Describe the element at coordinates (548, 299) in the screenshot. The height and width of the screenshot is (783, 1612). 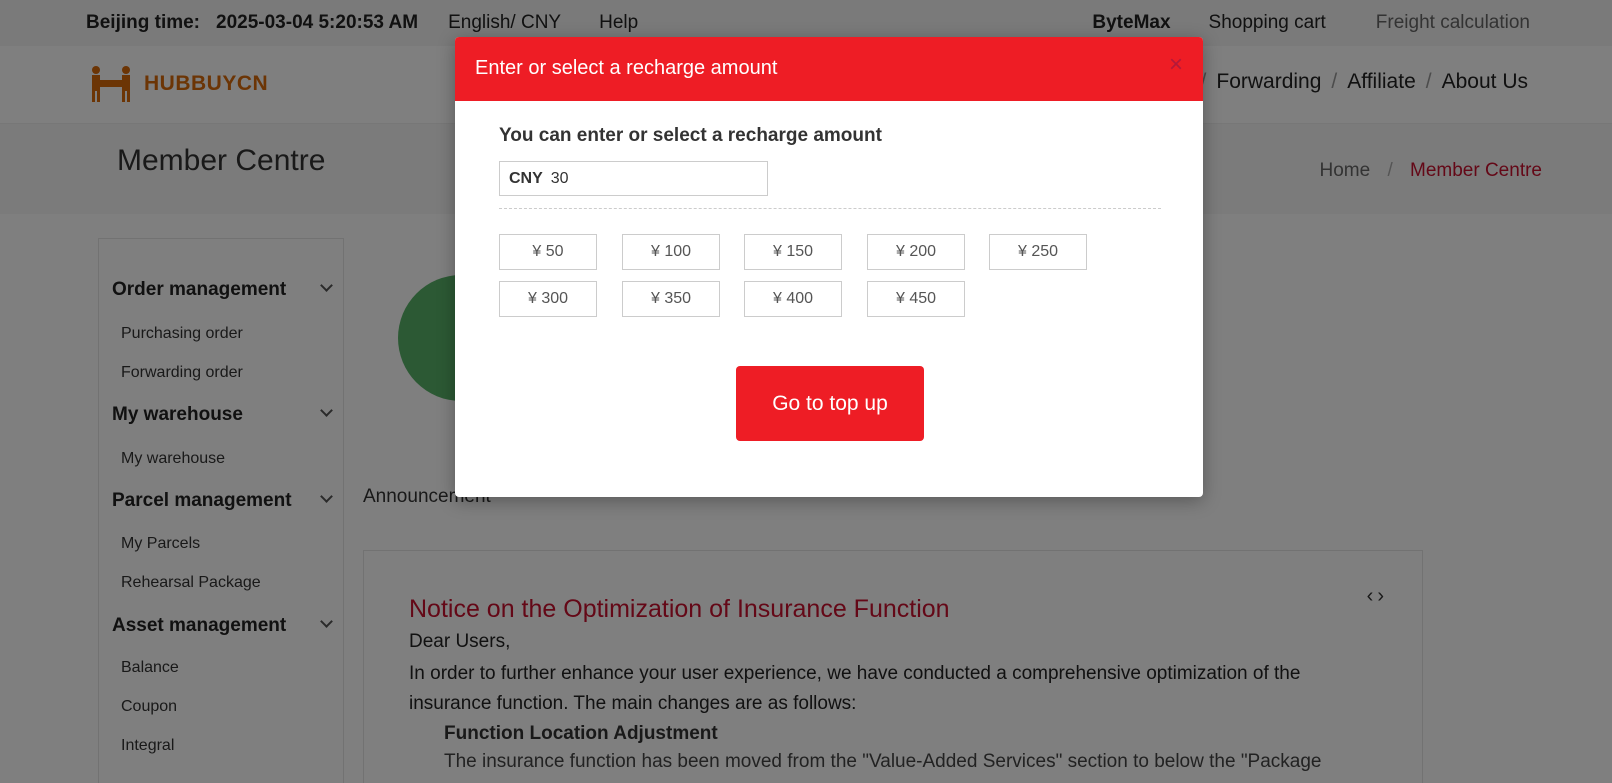
I see `preset-amount-300: ¥ 300` at that location.